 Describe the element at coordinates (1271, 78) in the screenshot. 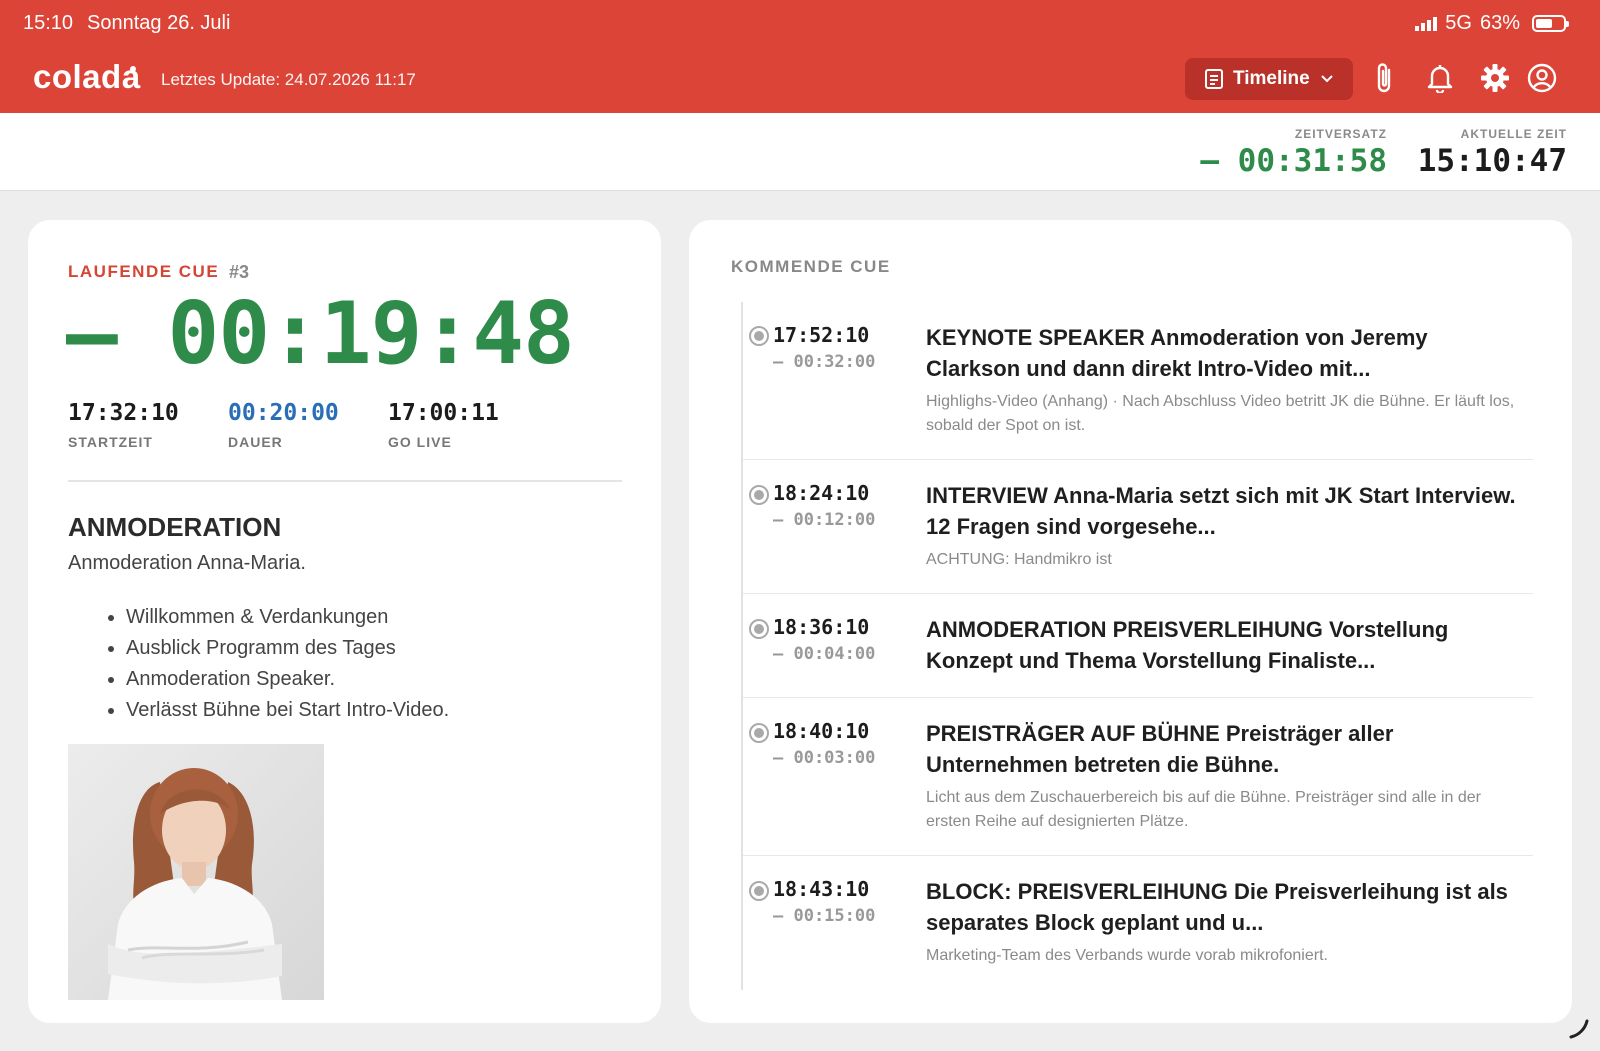

I see `timeline-button-label: Timeline` at that location.